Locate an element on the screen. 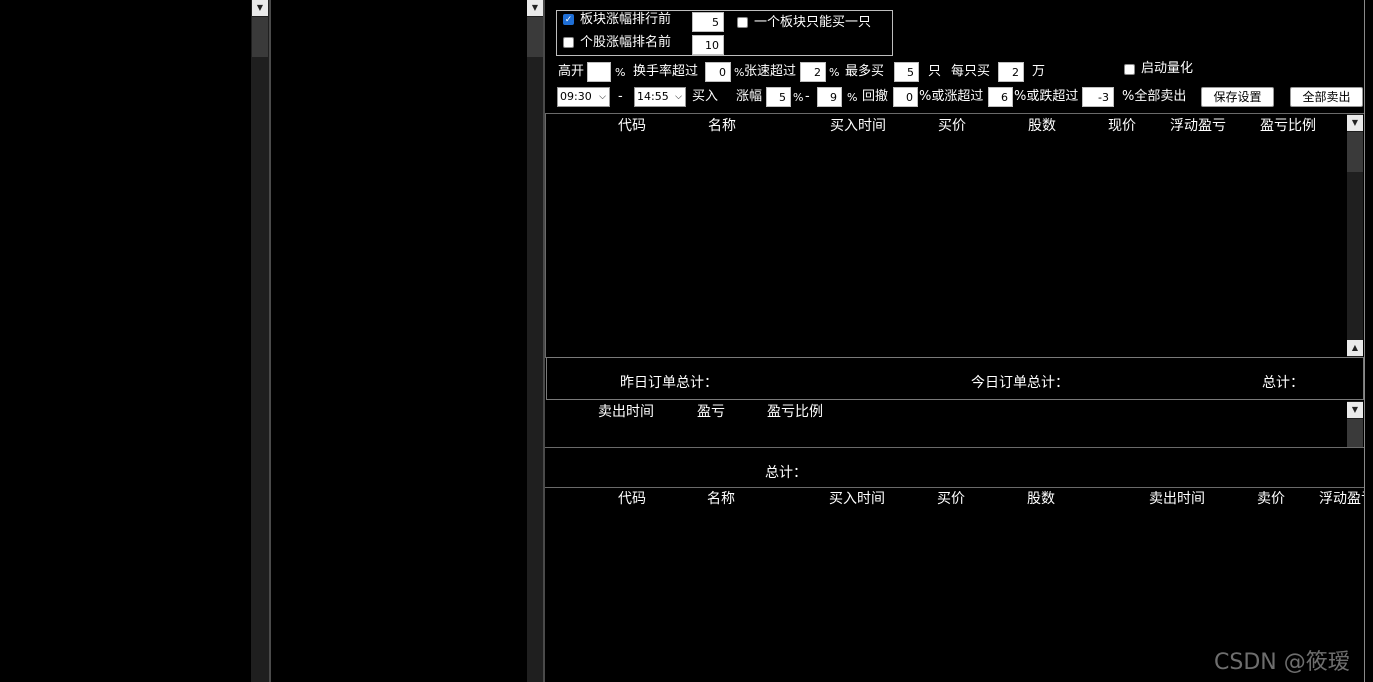 Image resolution: width=1373 pixels, height=682 pixels. sector-rank-checkbox: ✓ is located at coordinates (568, 19).